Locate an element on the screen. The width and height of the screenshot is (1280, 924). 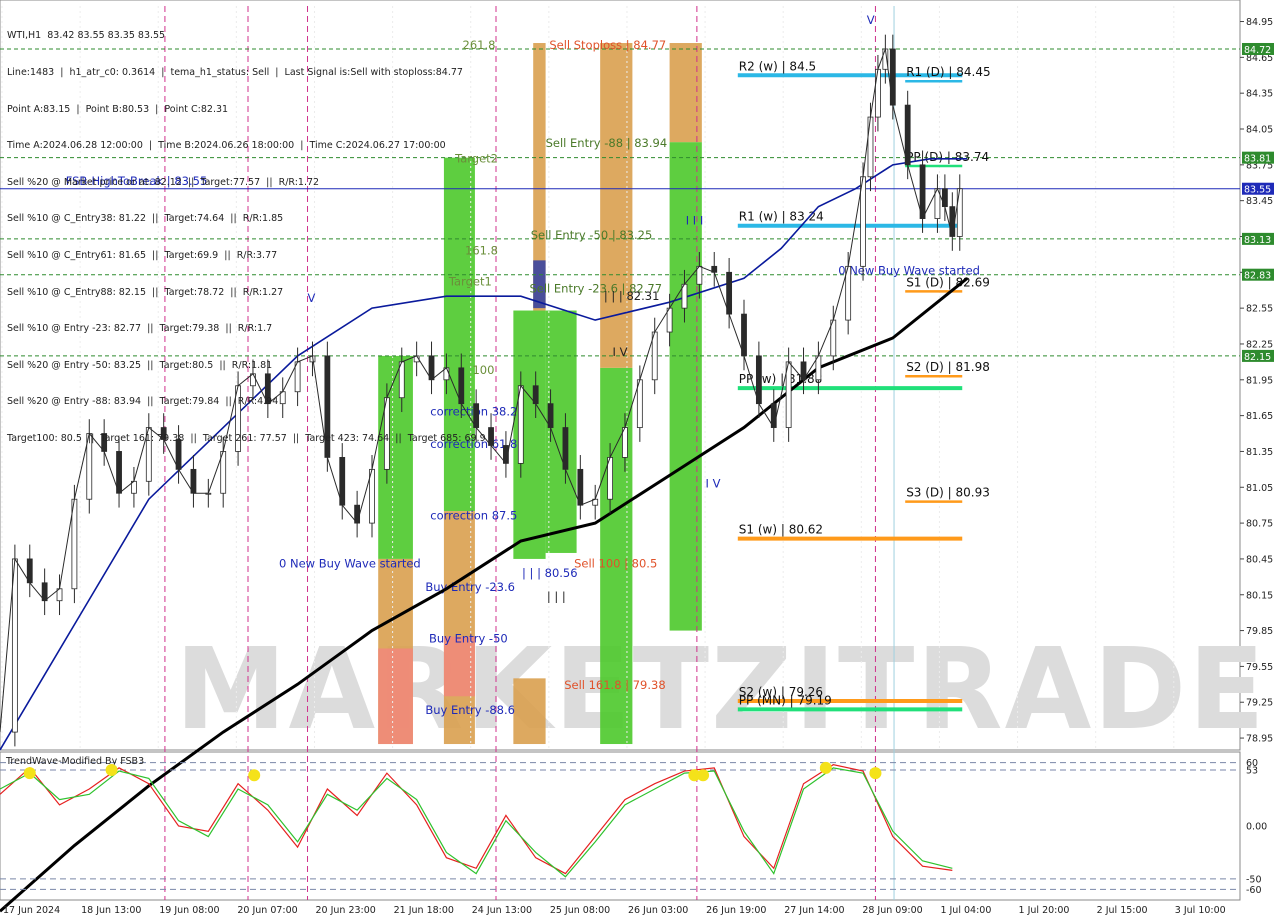
price-tick-label: 82.55 is located at coordinates (1259, 309).